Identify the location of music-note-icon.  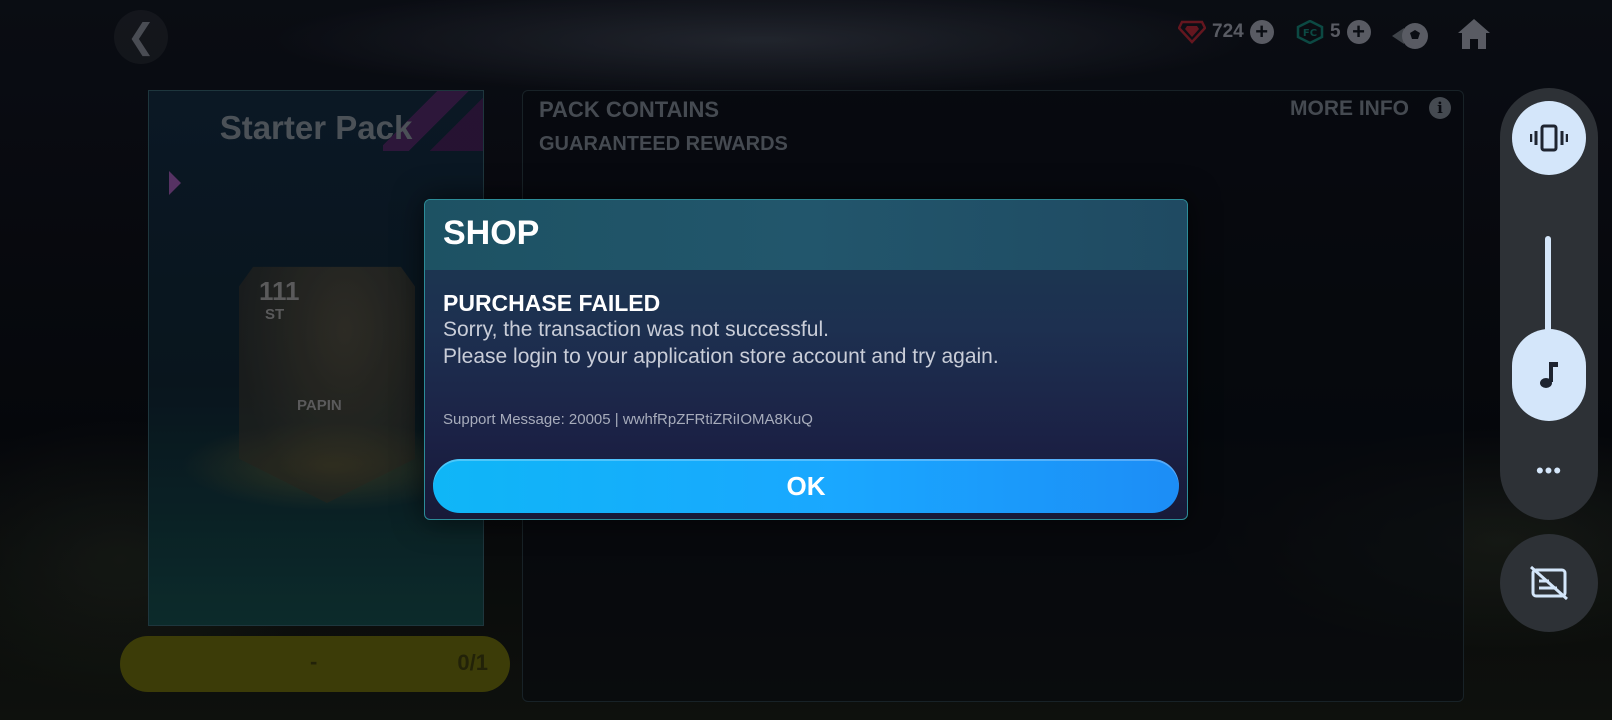
(1549, 375).